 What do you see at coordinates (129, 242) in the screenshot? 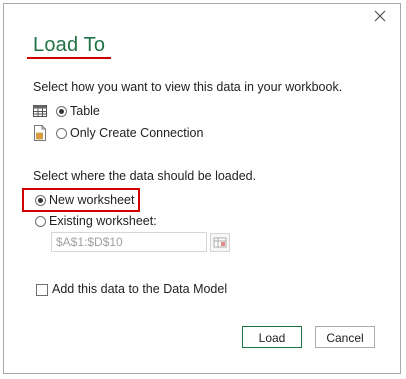
I see `range-input` at bounding box center [129, 242].